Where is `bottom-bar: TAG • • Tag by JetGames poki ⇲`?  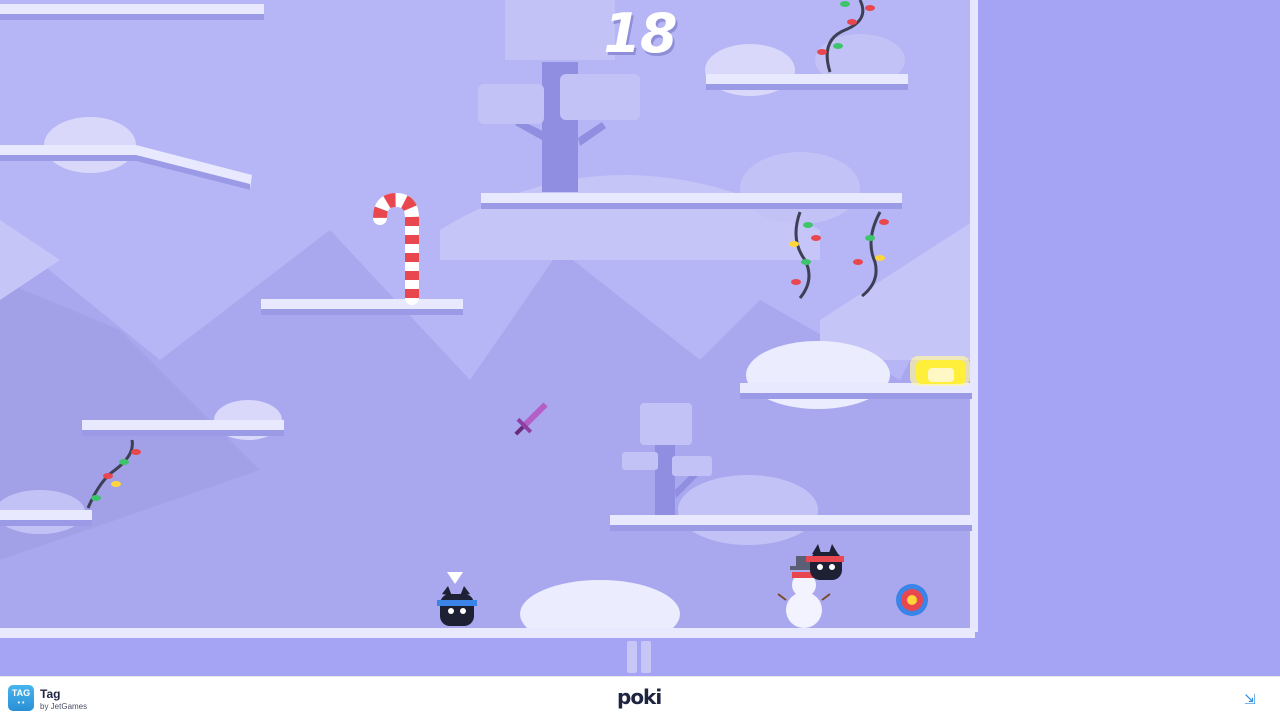 bottom-bar: TAG • • Tag by JetGames poki ⇲ is located at coordinates (640, 698).